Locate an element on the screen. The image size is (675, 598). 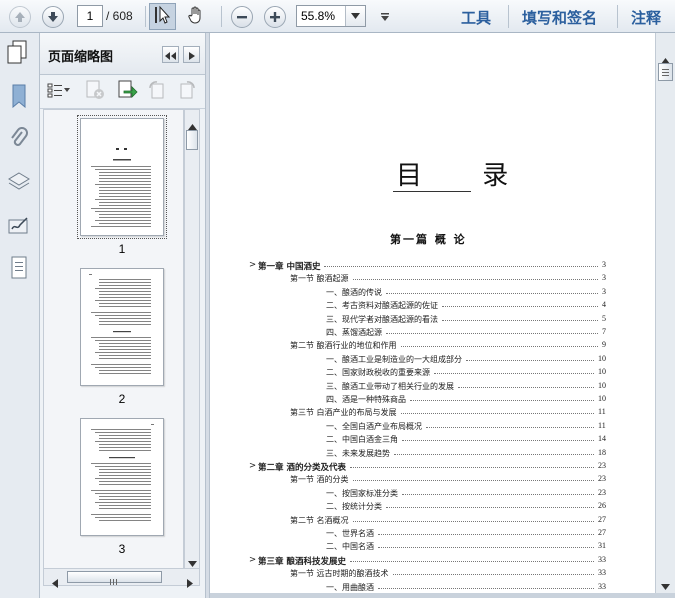
scroll-right-arrow-icon is located at coordinates (190, 582).